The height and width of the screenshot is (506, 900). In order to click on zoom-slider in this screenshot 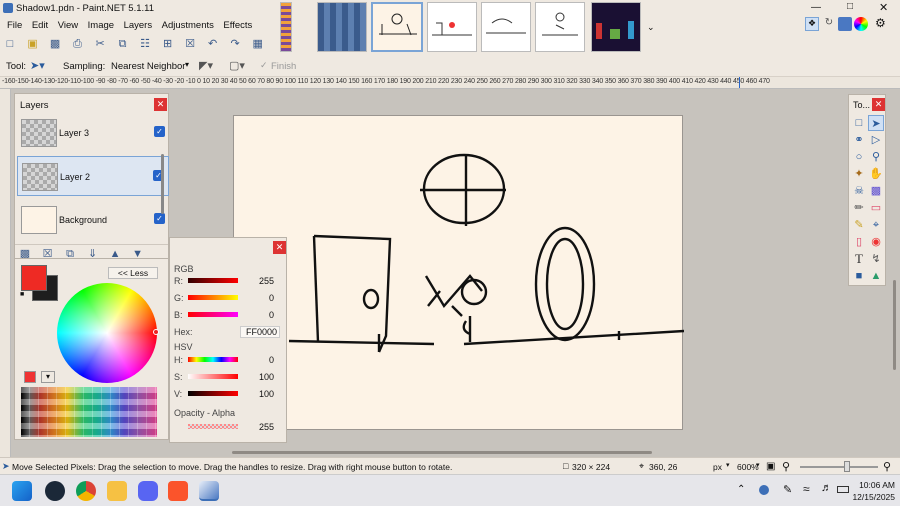, I will do `click(839, 467)`.